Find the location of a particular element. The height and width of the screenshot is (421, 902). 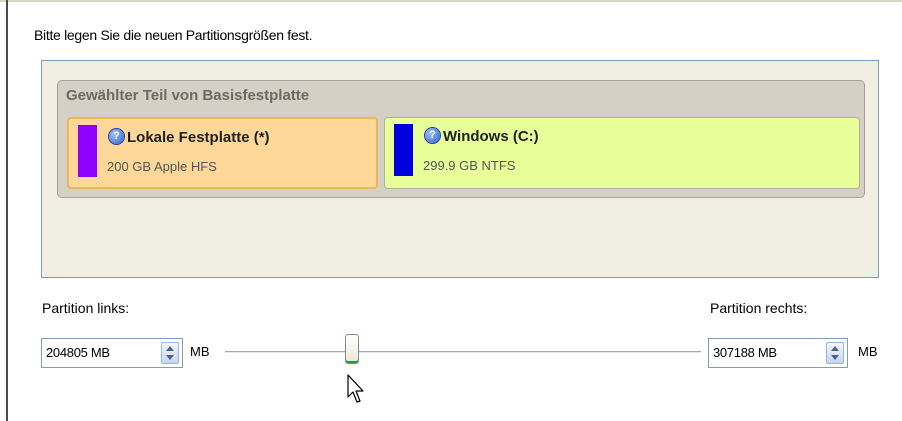

size-slider-thumb is located at coordinates (352, 349).